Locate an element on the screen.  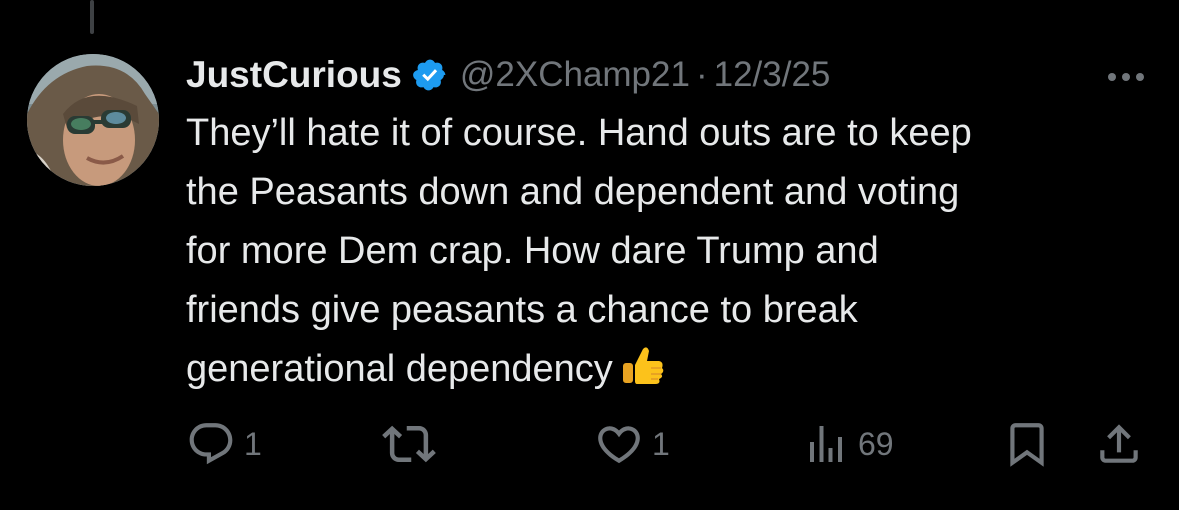
like-count: 1 is located at coordinates (661, 443).